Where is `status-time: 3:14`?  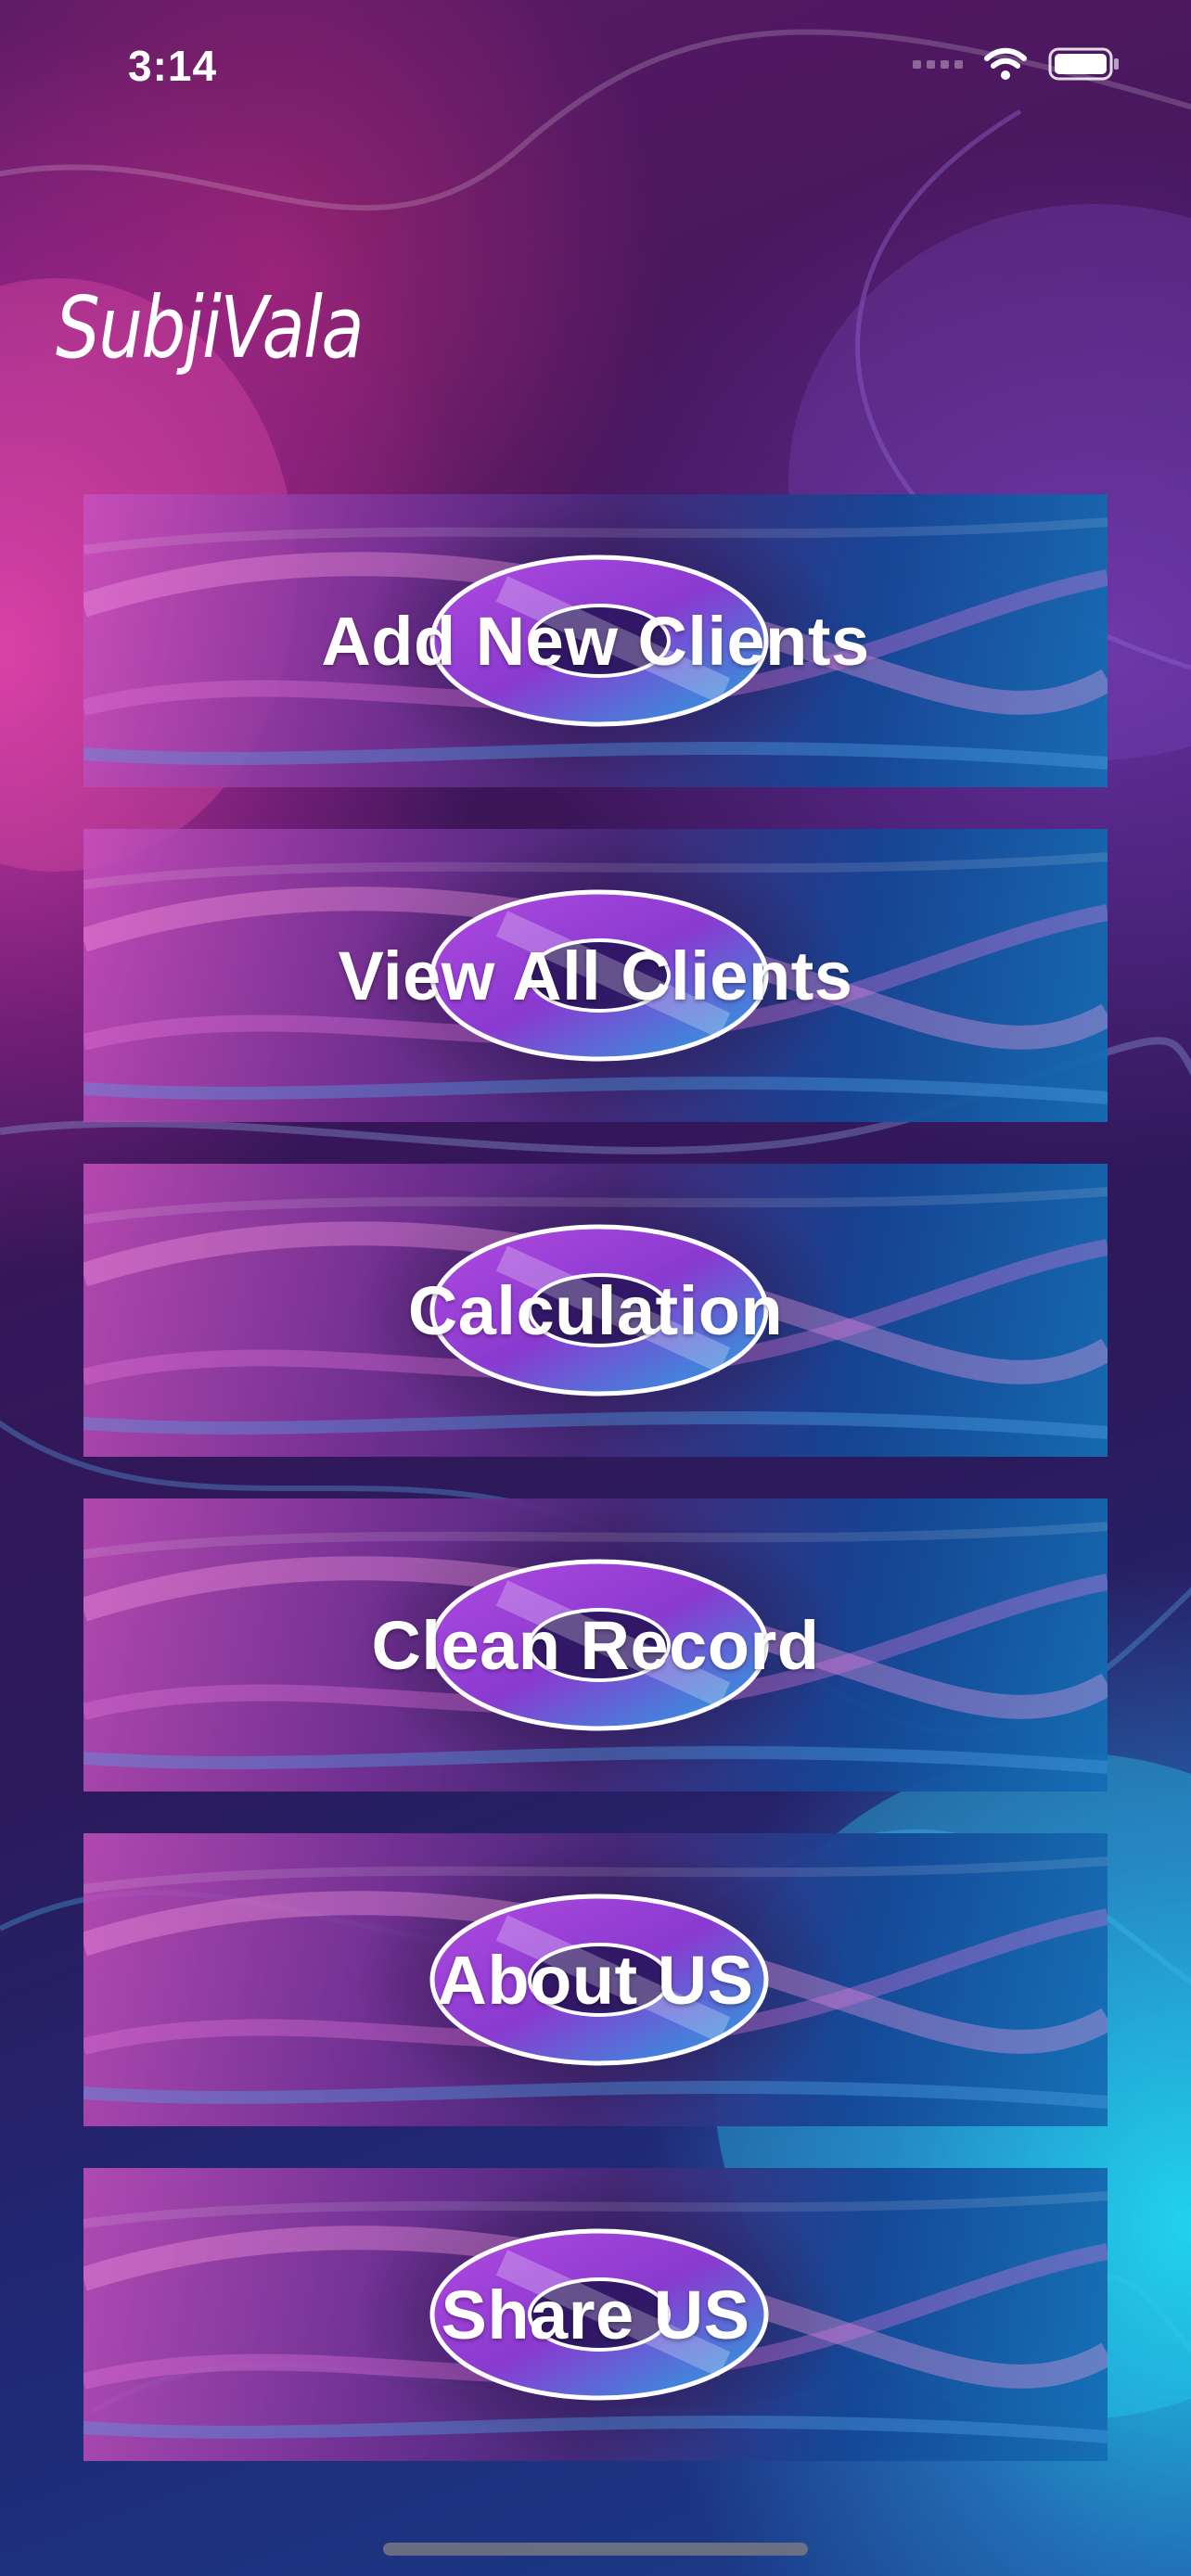 status-time: 3:14 is located at coordinates (173, 66).